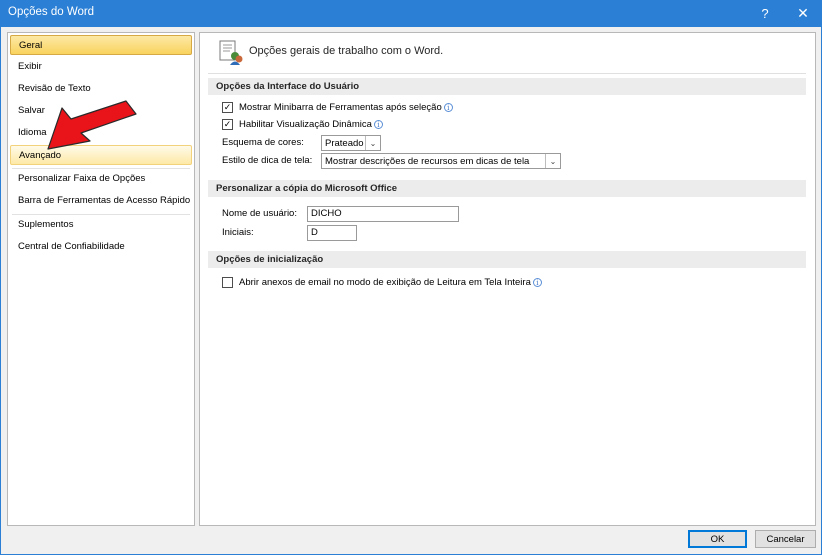 This screenshot has height=555, width=822. I want to click on initials-field: D, so click(332, 233).